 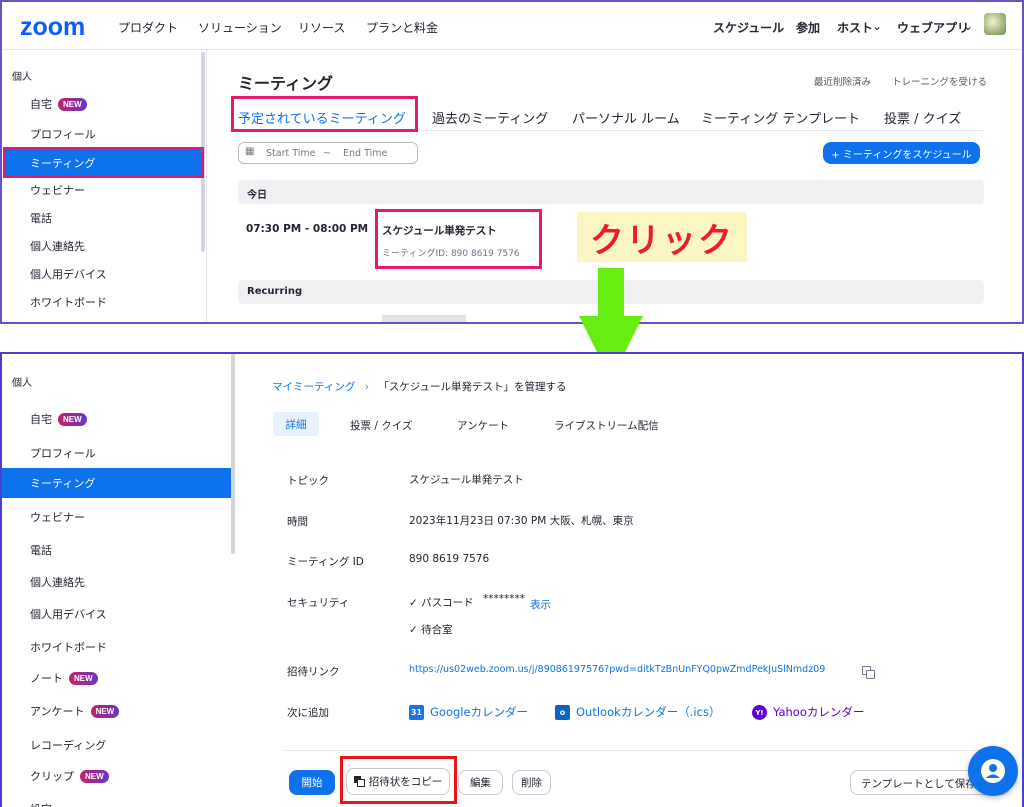 I want to click on sidebar-item-label: ノート, so click(x=46, y=678).